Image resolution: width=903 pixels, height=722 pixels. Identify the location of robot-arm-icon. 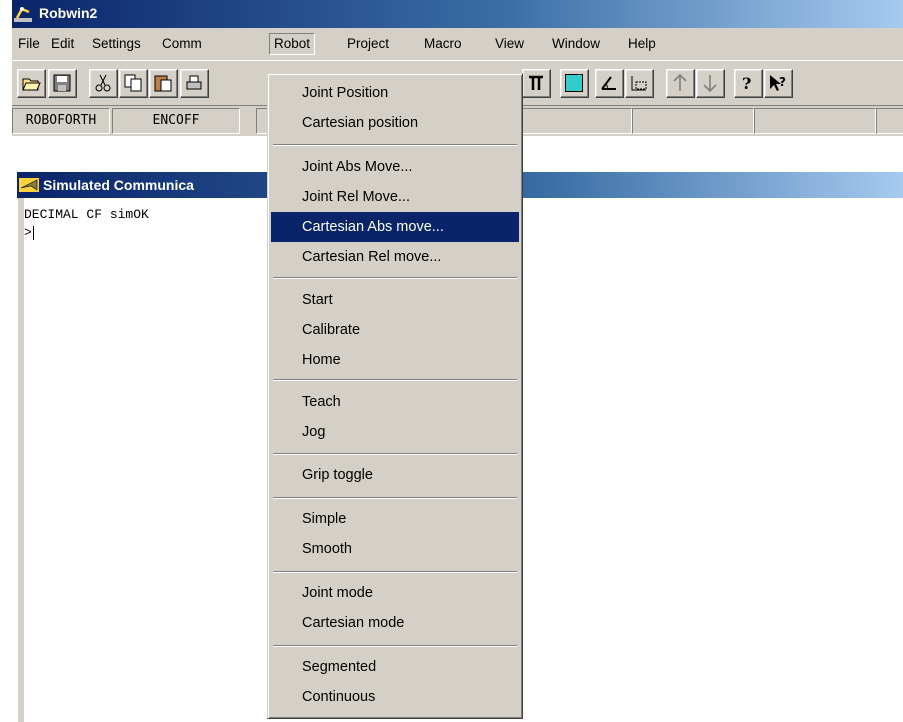
(23, 14).